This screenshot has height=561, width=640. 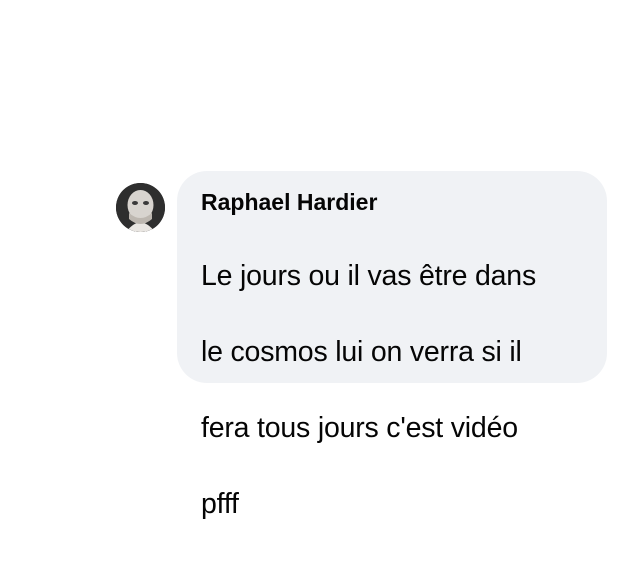 I want to click on comment-text-line: Le jours ou il vas être dans, so click(x=369, y=276).